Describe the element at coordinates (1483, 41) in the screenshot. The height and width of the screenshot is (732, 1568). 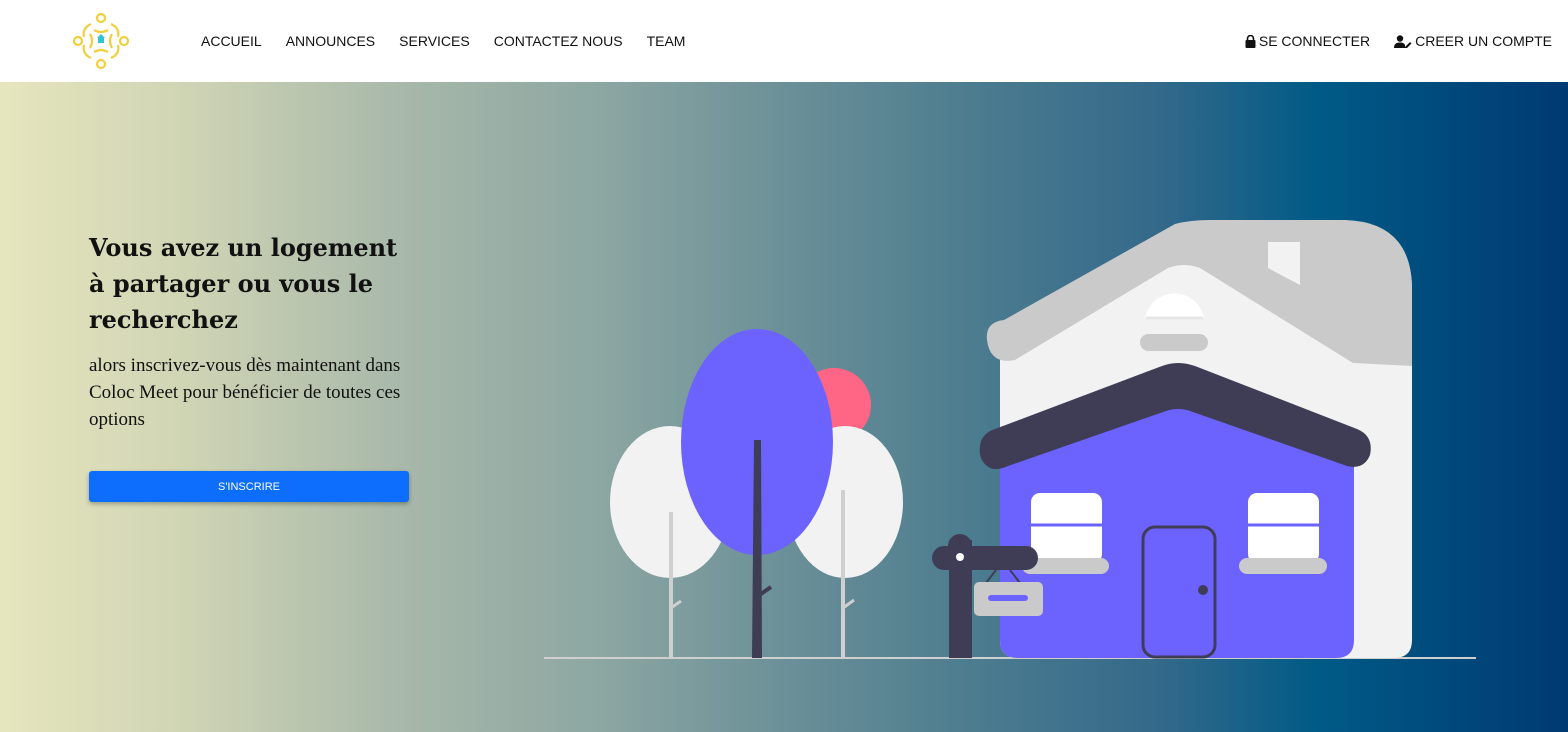
I see `register-label: CREER UN COMPTE` at that location.